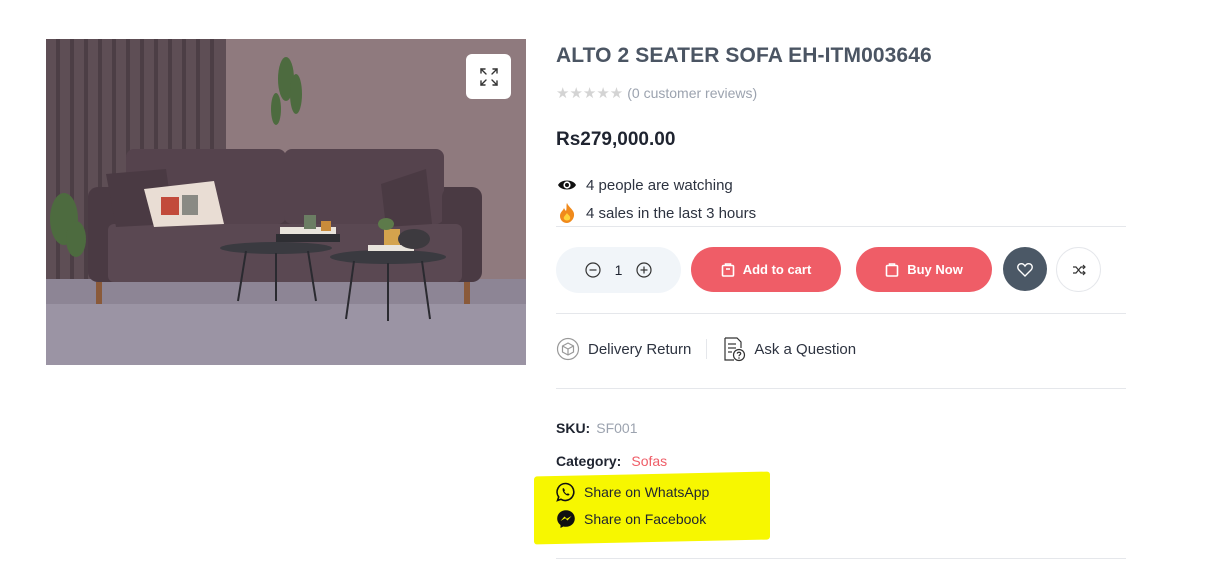 The height and width of the screenshot is (566, 1221). I want to click on sku-label: SKU:, so click(573, 428).